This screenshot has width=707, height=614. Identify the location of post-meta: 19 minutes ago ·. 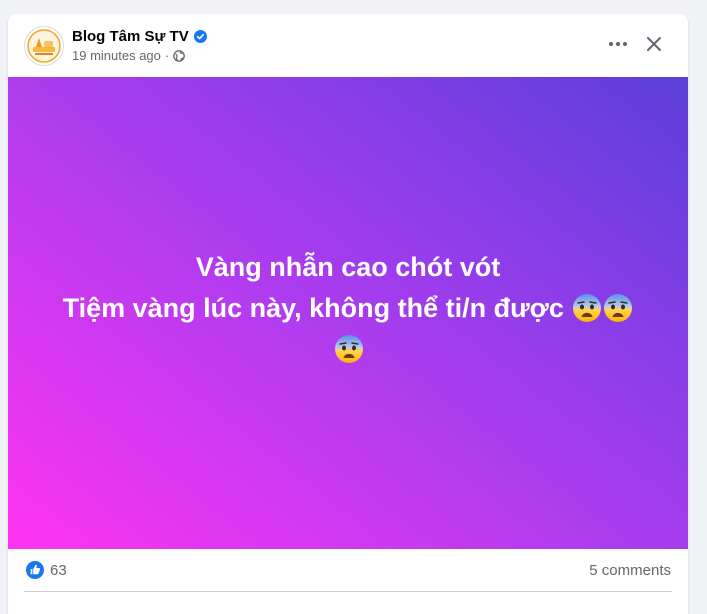
(129, 55).